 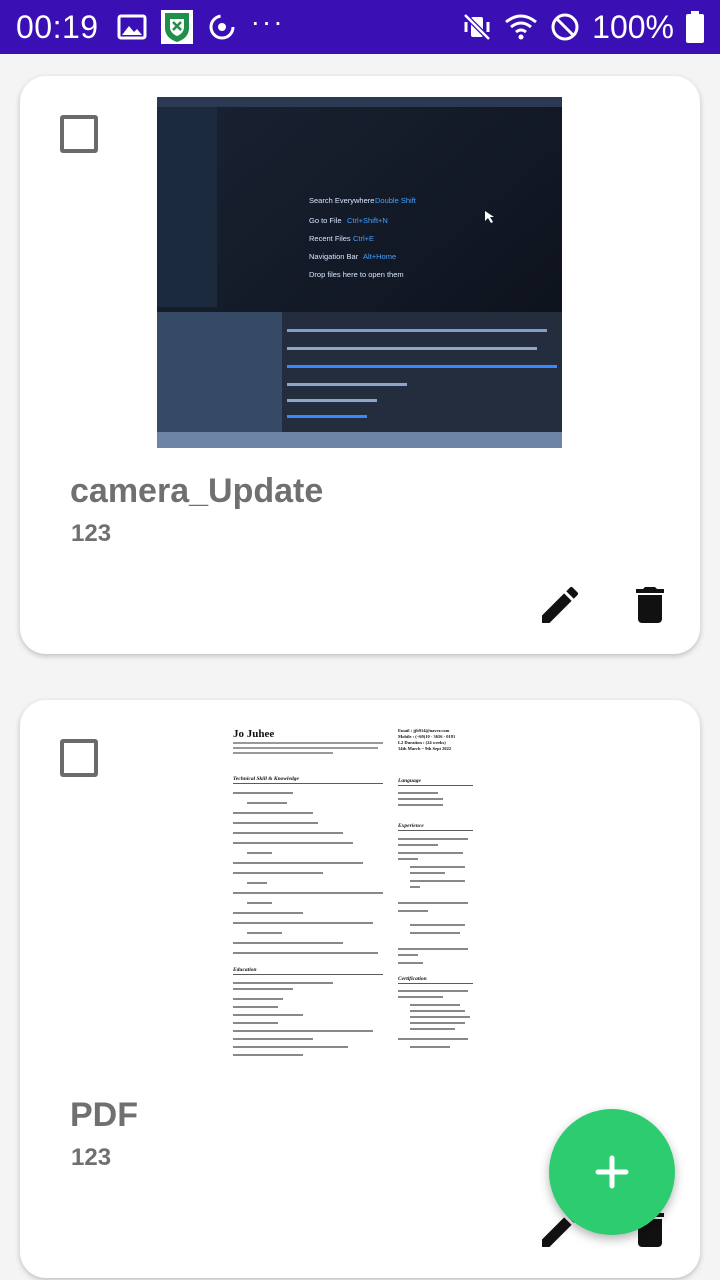 I want to click on shortcut-key: Alt+Home, so click(x=379, y=256).